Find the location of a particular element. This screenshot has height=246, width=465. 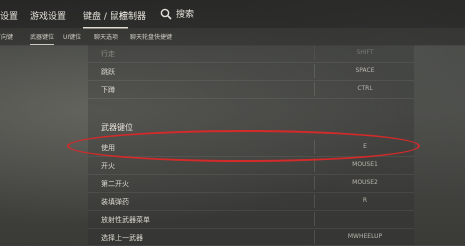

keybind-row: 装填弹药 R is located at coordinates (251, 202).